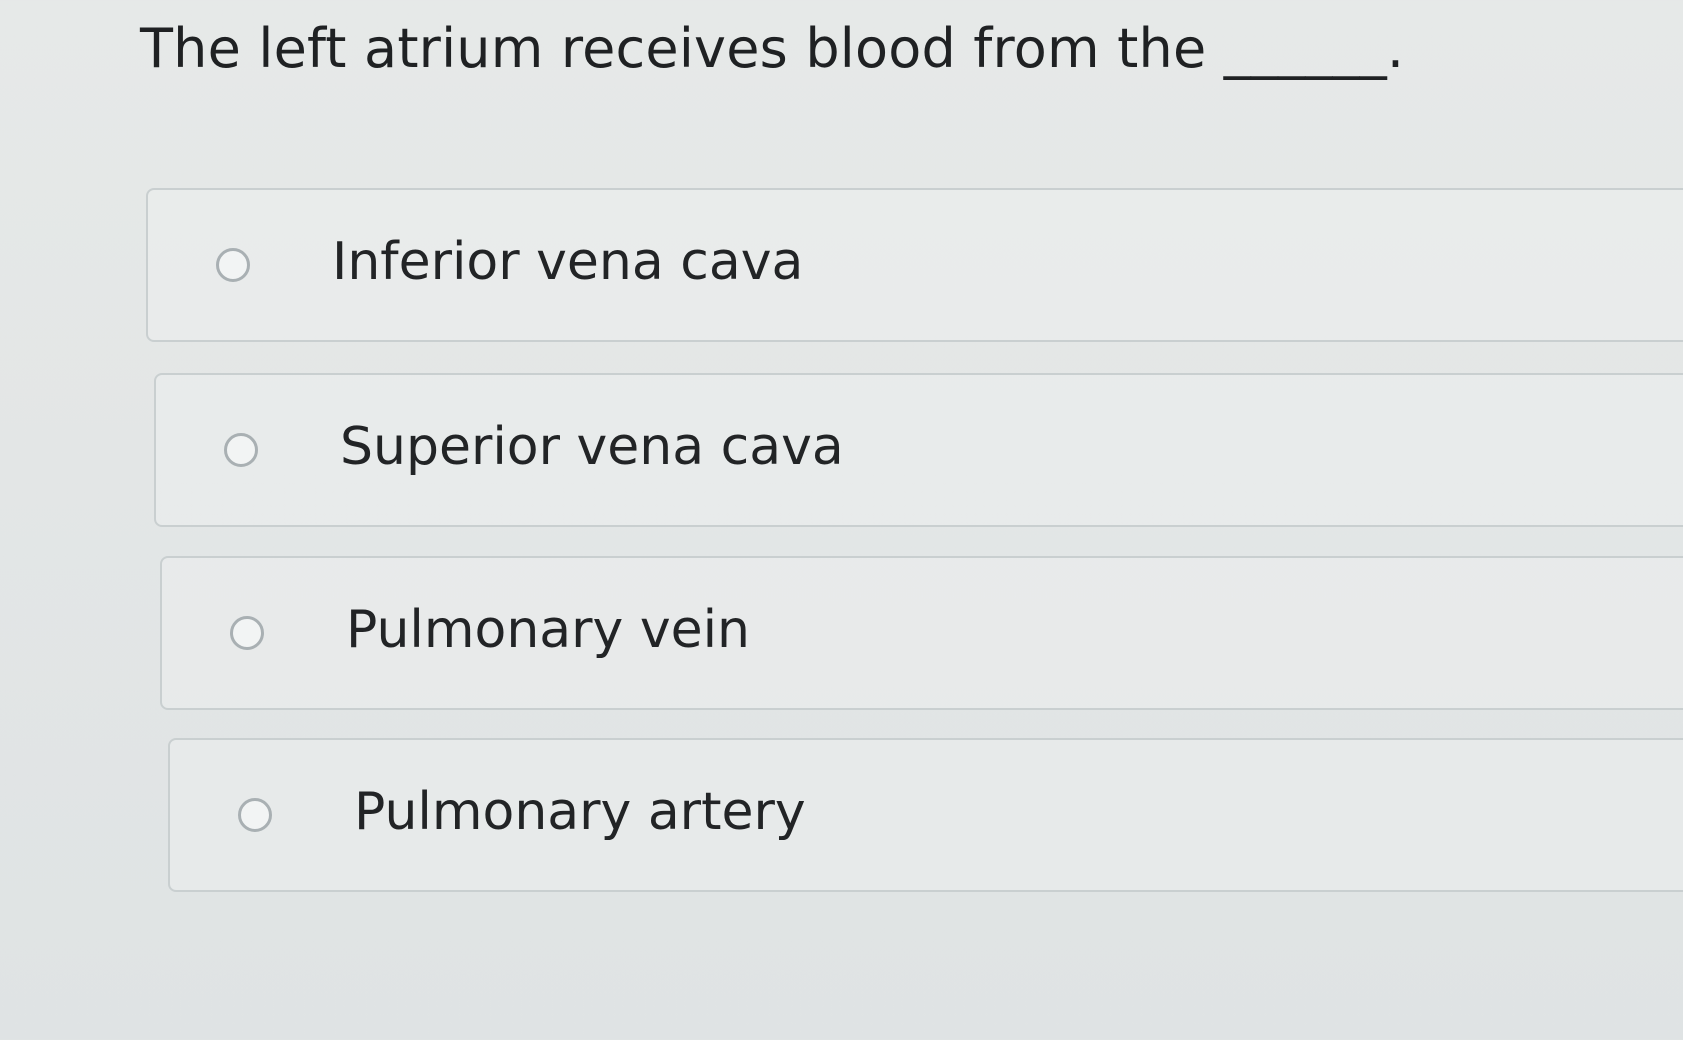 The width and height of the screenshot is (1683, 1040). What do you see at coordinates (918, 450) in the screenshot?
I see `option-superior-vena-cava: Superior vena cava` at bounding box center [918, 450].